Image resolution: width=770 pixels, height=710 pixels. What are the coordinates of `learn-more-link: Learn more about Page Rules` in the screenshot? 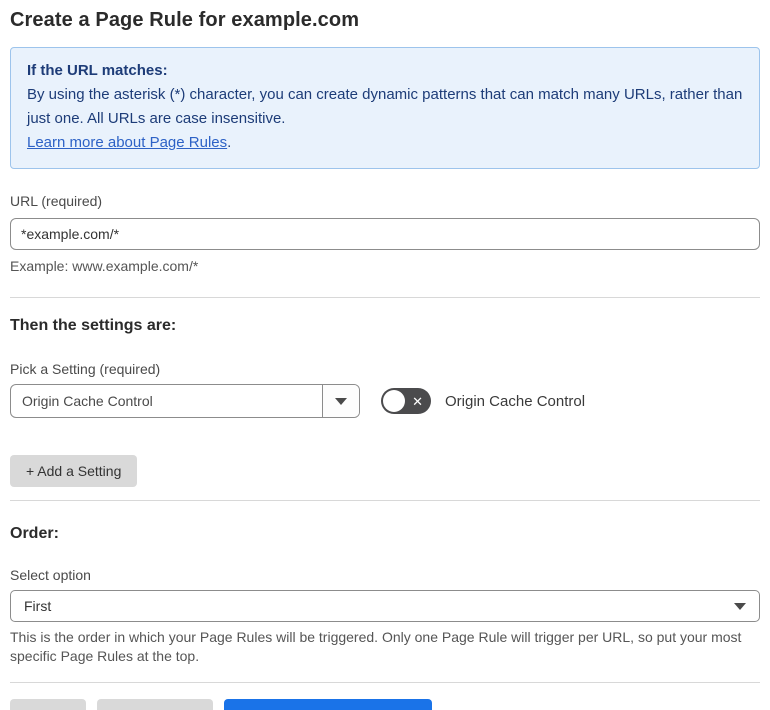 It's located at (127, 142).